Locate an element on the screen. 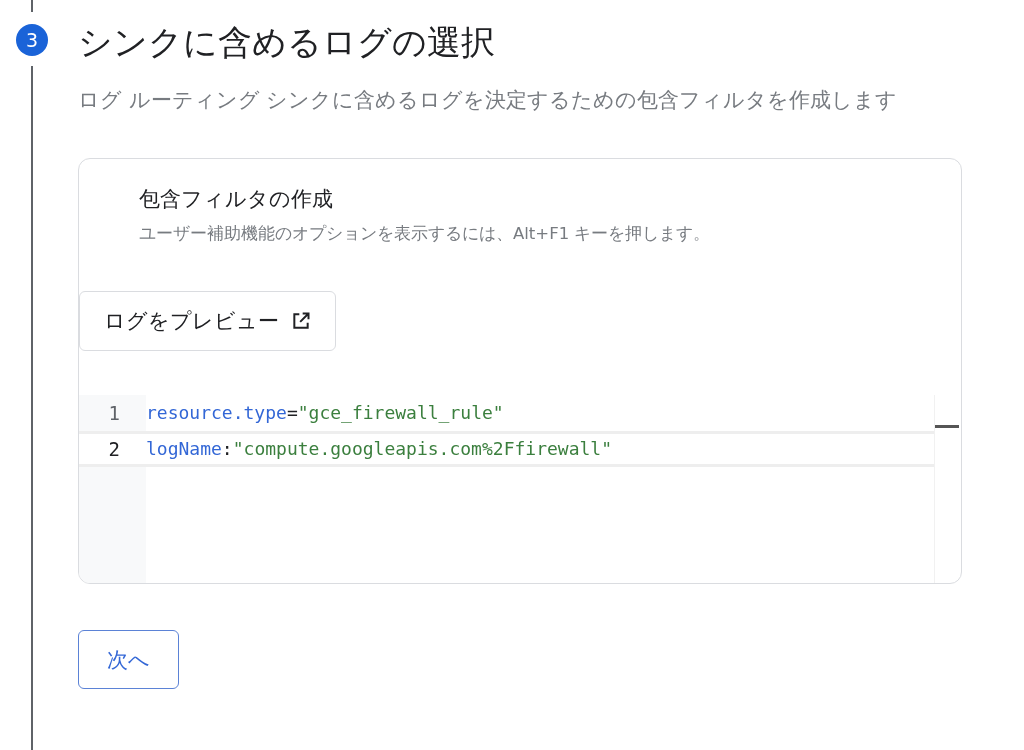 The image size is (1024, 750). line-number: 2 is located at coordinates (112, 449).